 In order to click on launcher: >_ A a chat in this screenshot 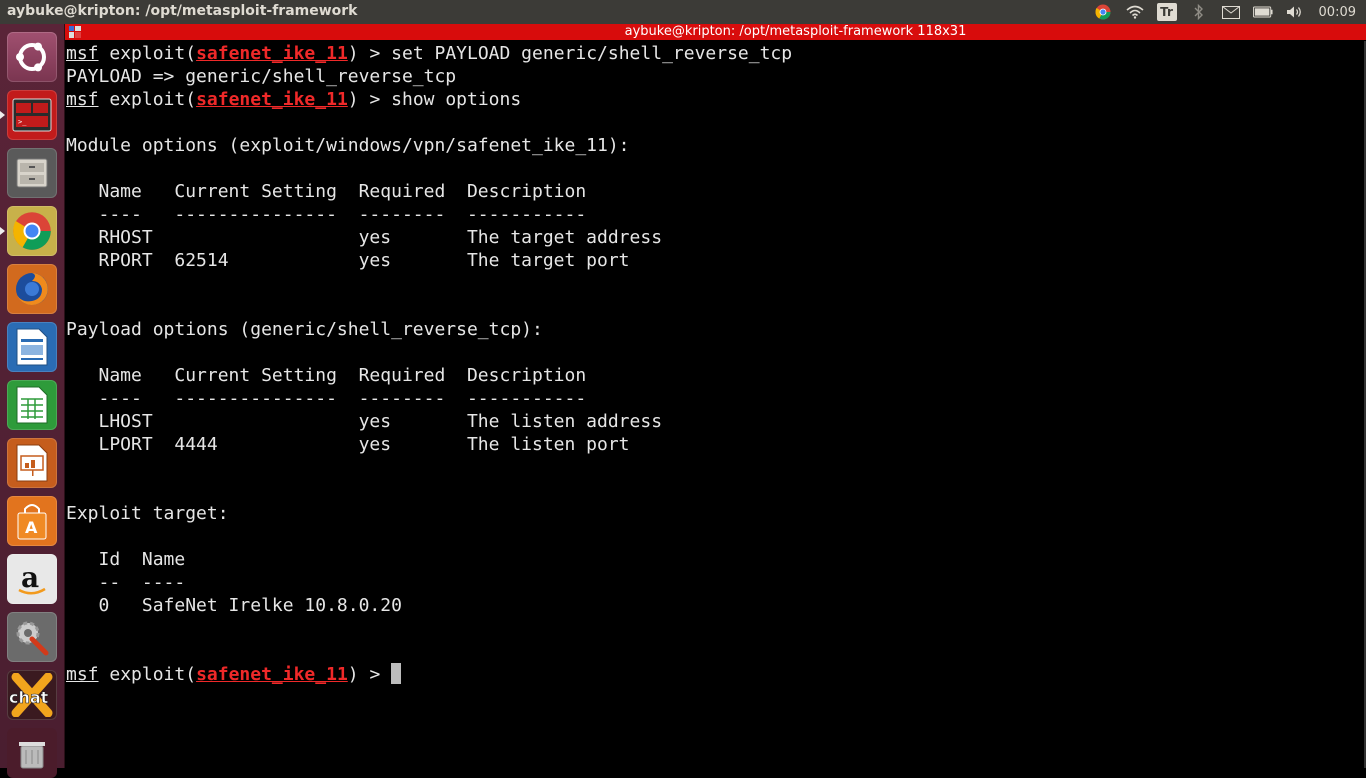, I will do `click(32, 401)`.